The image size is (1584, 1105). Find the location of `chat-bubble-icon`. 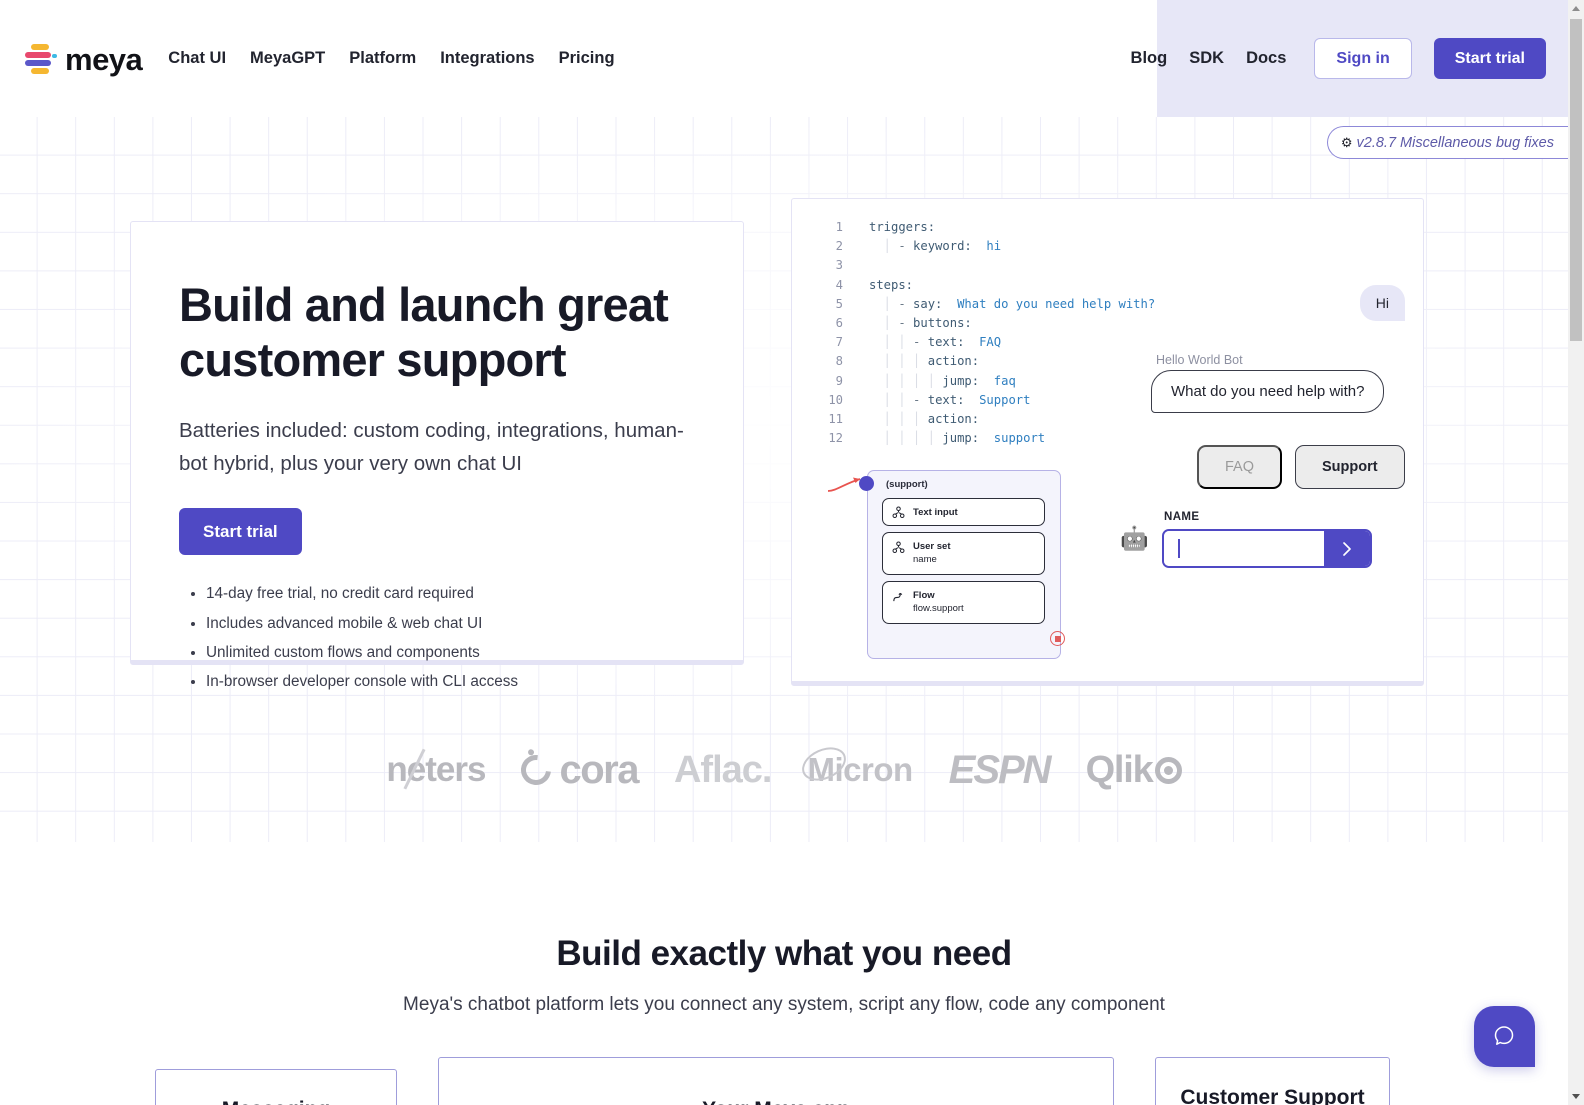

chat-bubble-icon is located at coordinates (1503, 1035).